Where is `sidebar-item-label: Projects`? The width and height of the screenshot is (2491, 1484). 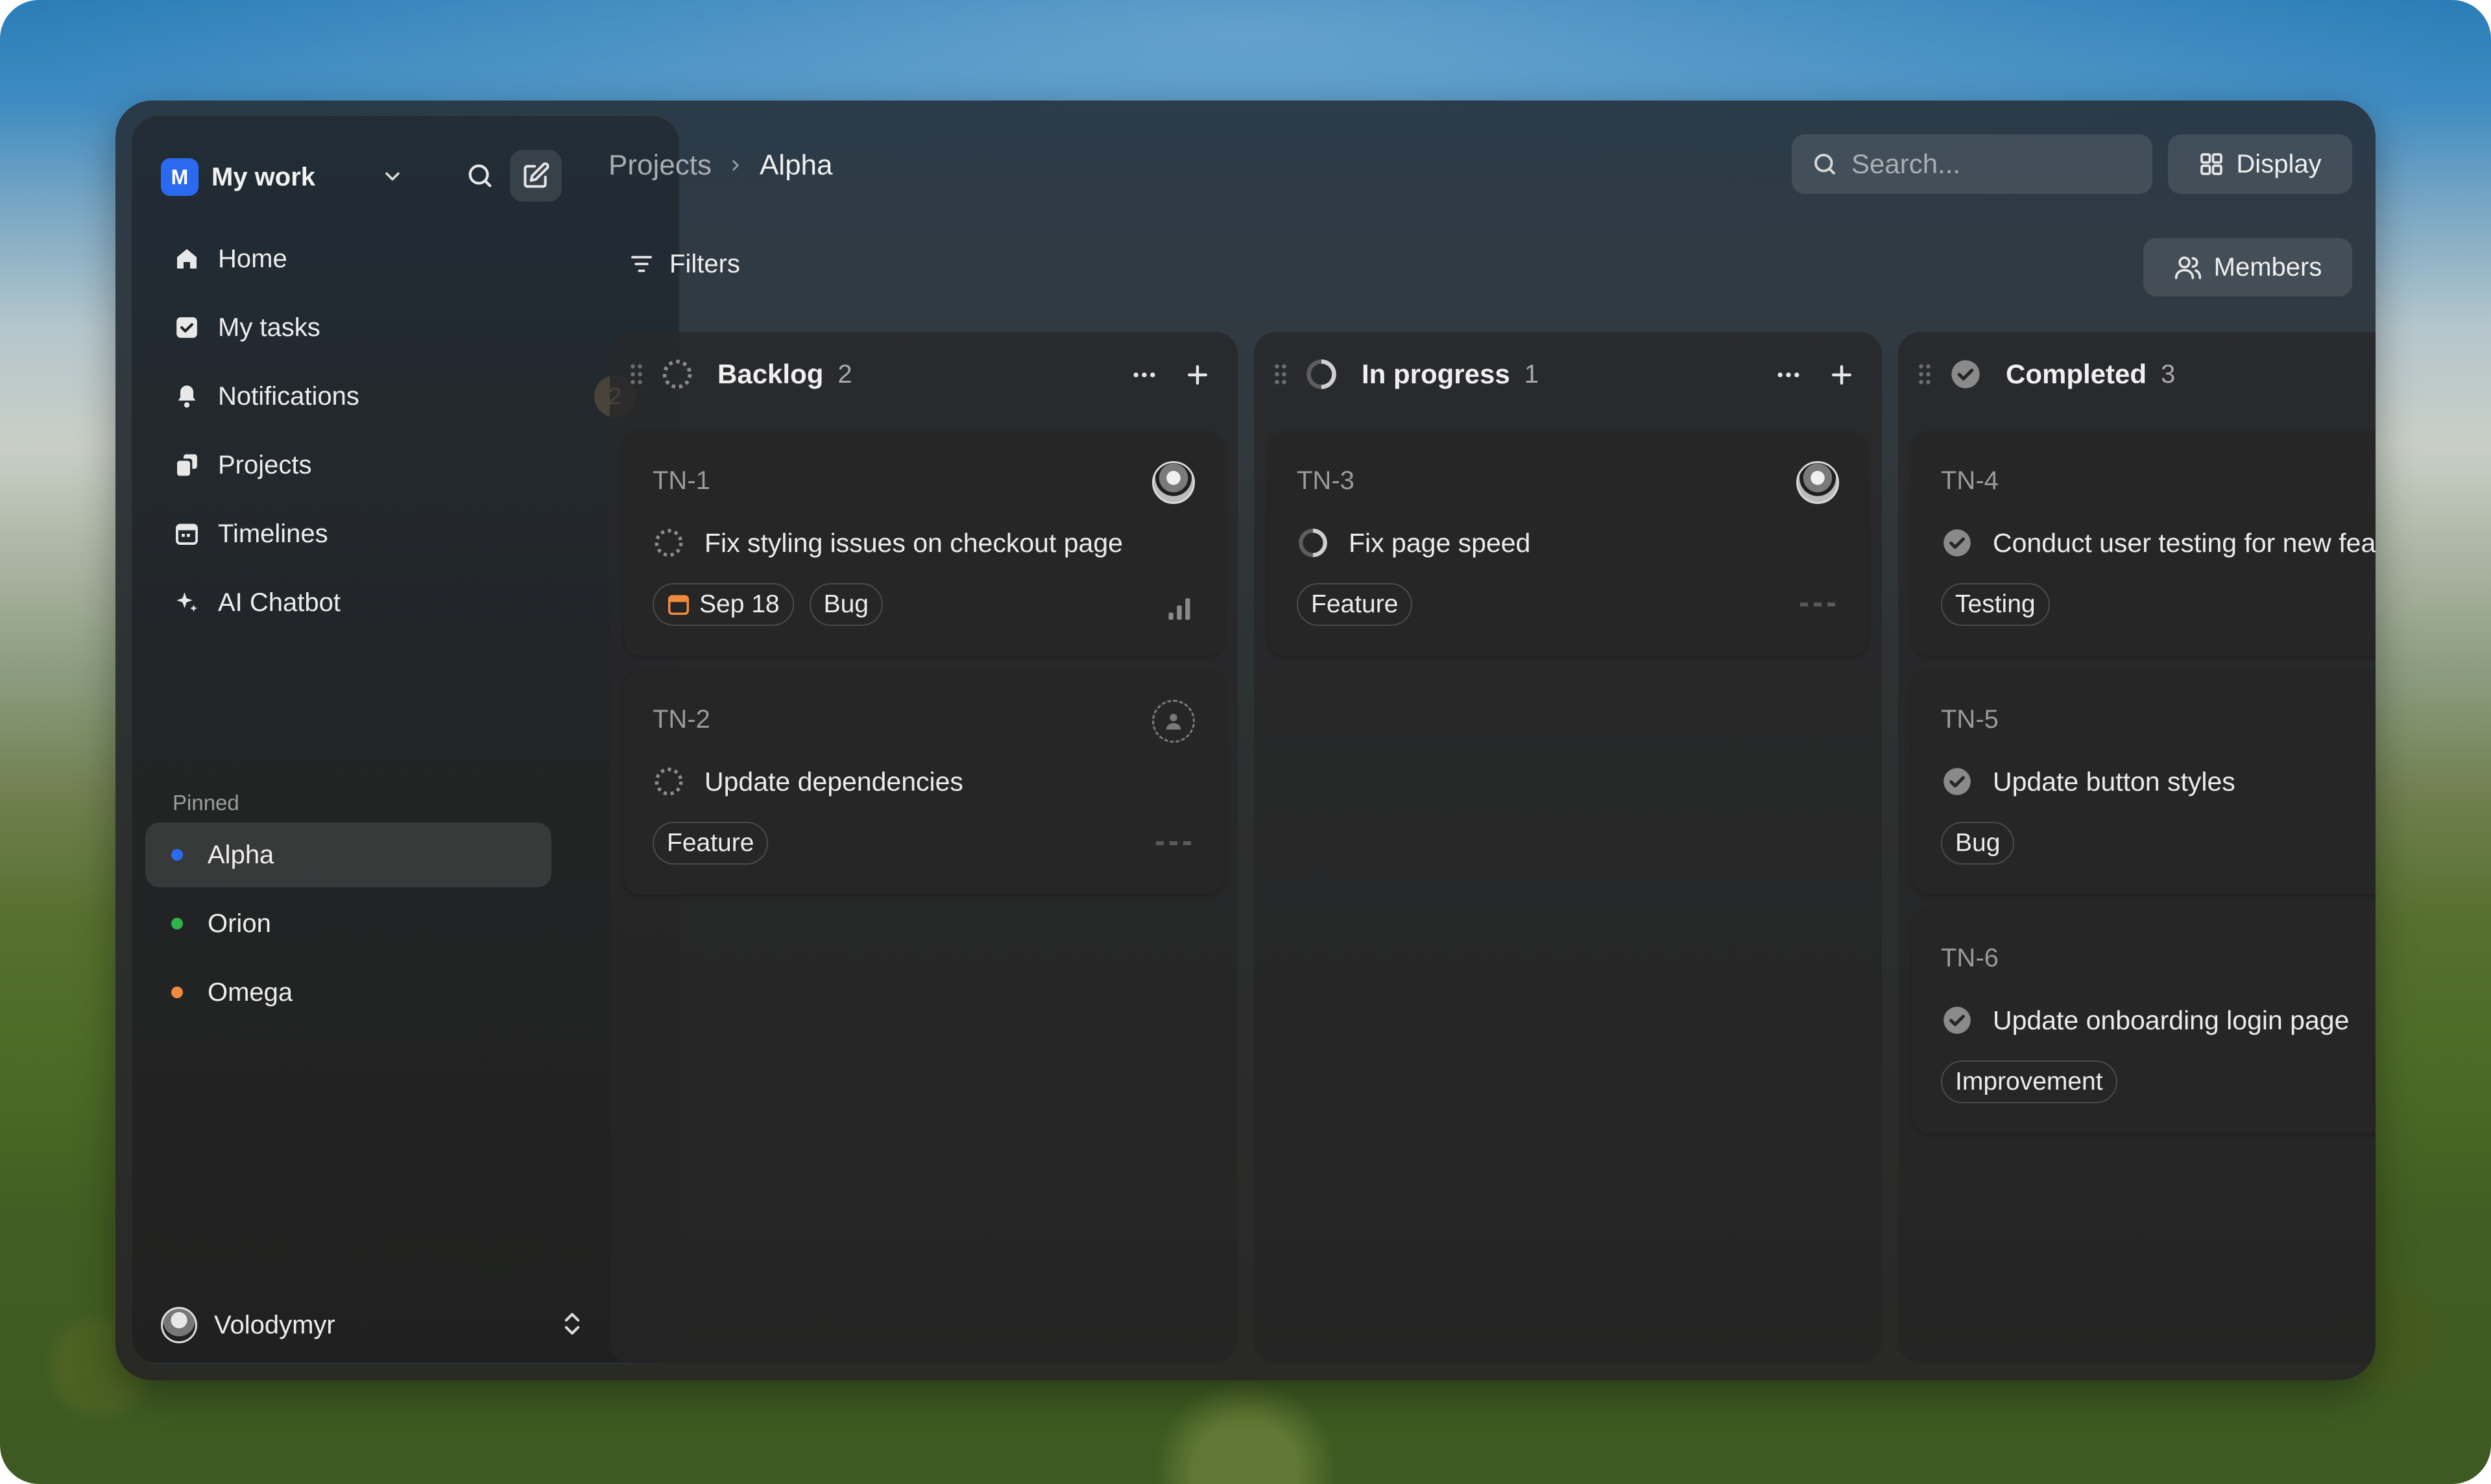 sidebar-item-label: Projects is located at coordinates (265, 464).